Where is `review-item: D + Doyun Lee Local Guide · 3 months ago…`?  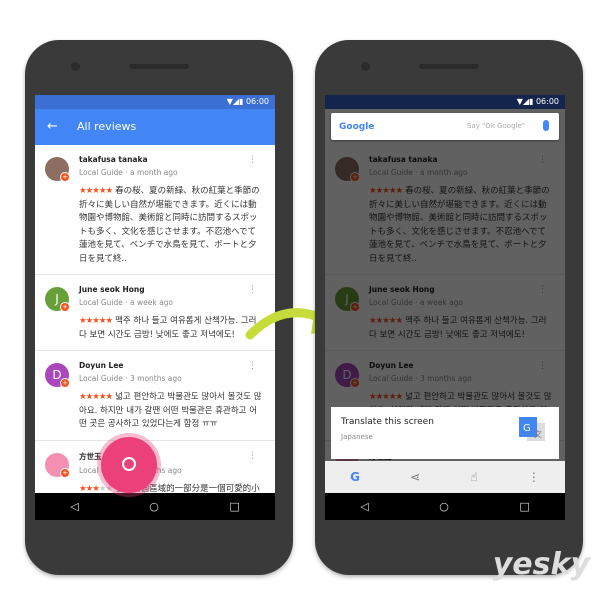
review-item: D + Doyun Lee Local Guide · 3 months ago… is located at coordinates (155, 396).